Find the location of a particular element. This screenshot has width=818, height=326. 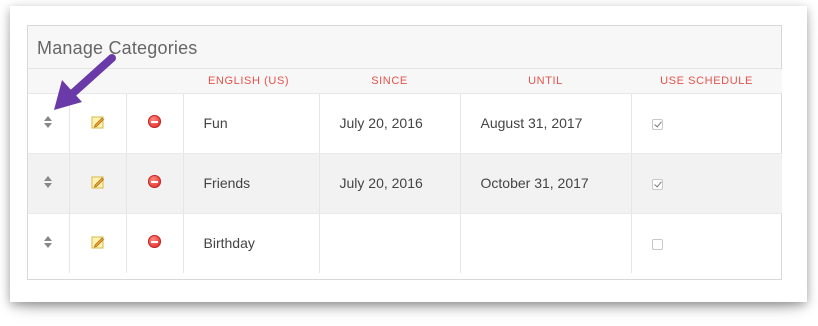

until-date: August 31, 2017 is located at coordinates (546, 123).